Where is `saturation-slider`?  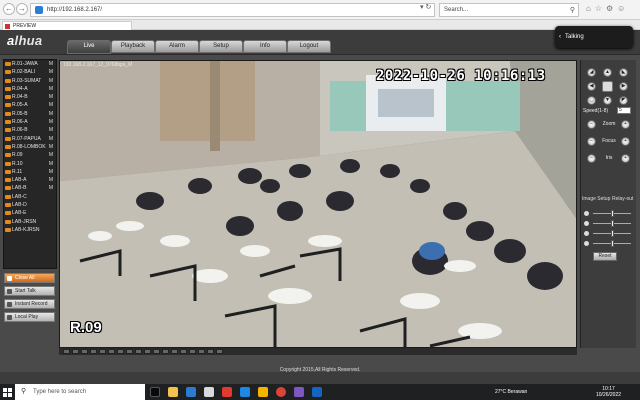
saturation-slider is located at coordinates (609, 233).